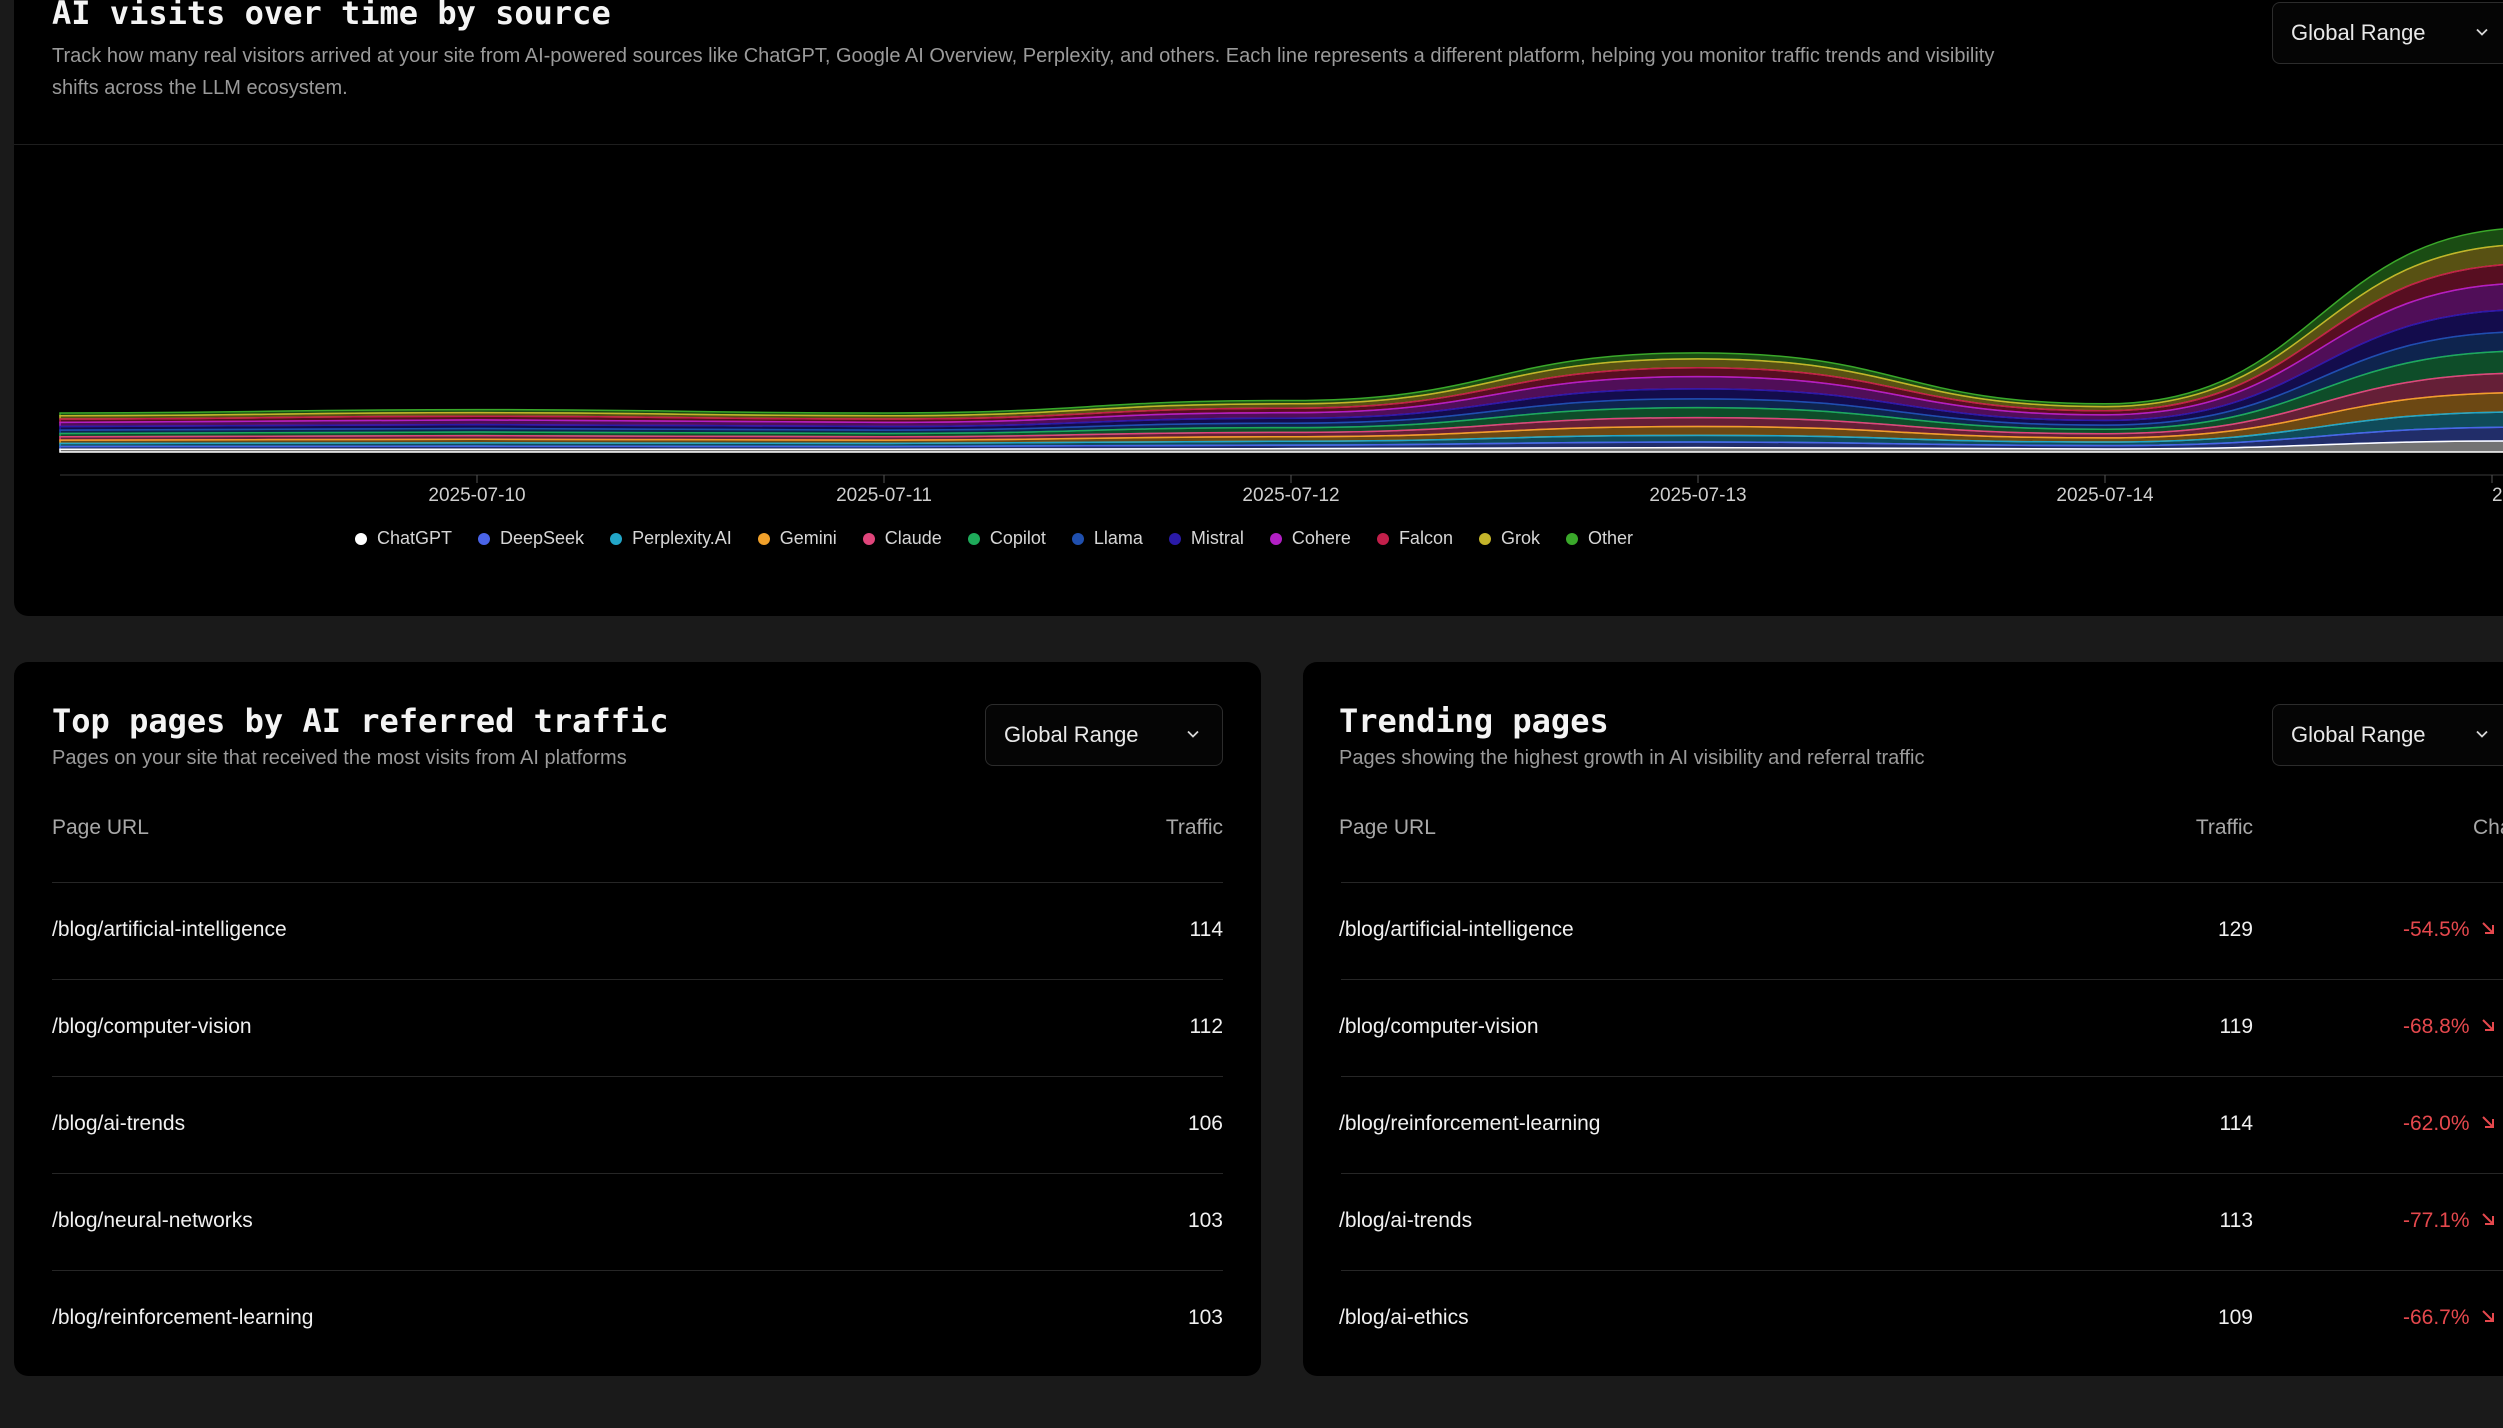  I want to click on x-tick-label: 2025-07-14, so click(2105, 495).